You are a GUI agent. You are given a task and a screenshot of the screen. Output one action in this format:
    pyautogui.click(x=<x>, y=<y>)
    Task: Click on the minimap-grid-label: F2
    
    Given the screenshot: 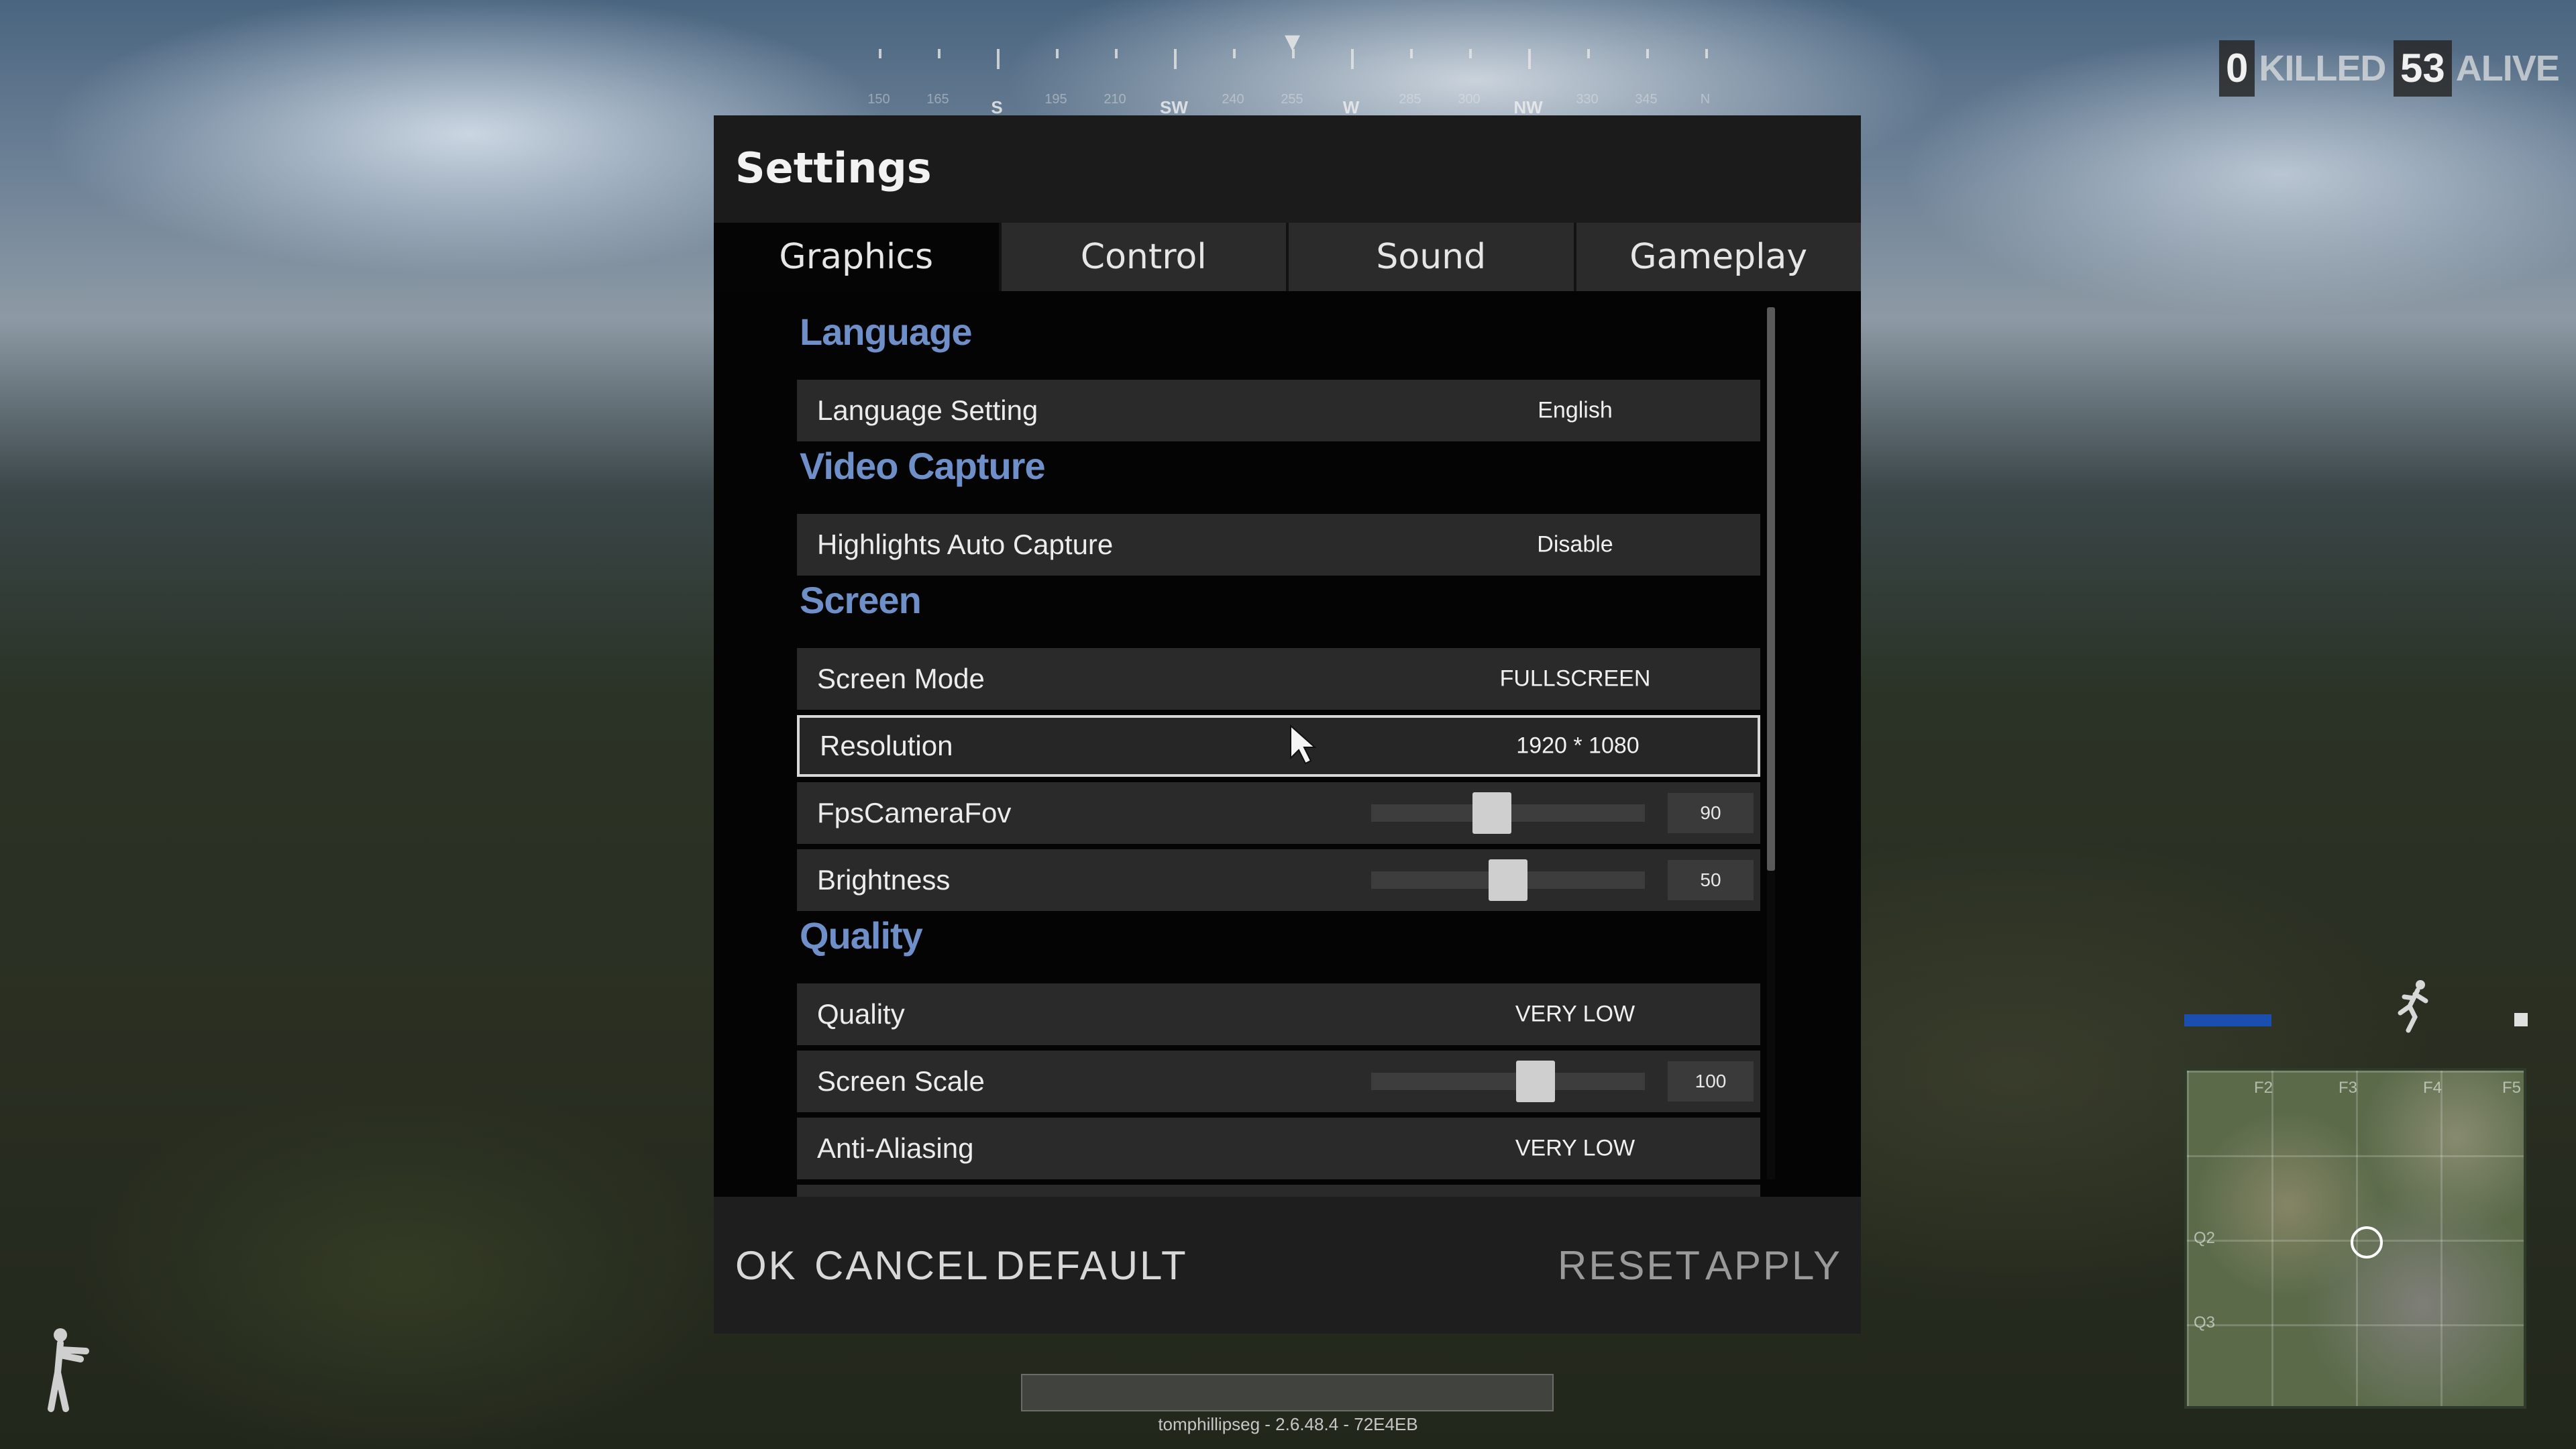 What is the action you would take?
    pyautogui.click(x=2263, y=1088)
    